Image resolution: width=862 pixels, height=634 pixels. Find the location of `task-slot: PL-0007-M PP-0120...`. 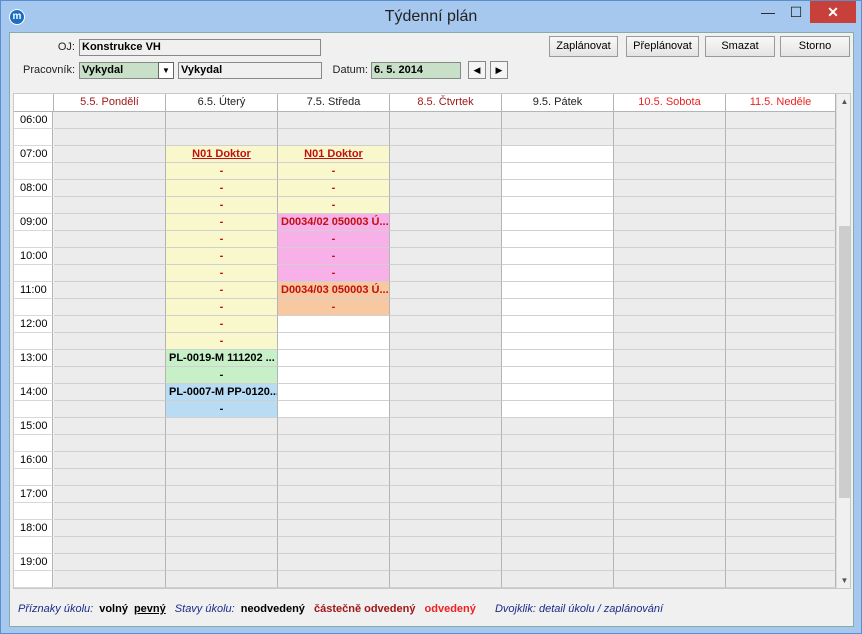

task-slot: PL-0007-M PP-0120... is located at coordinates (222, 392).